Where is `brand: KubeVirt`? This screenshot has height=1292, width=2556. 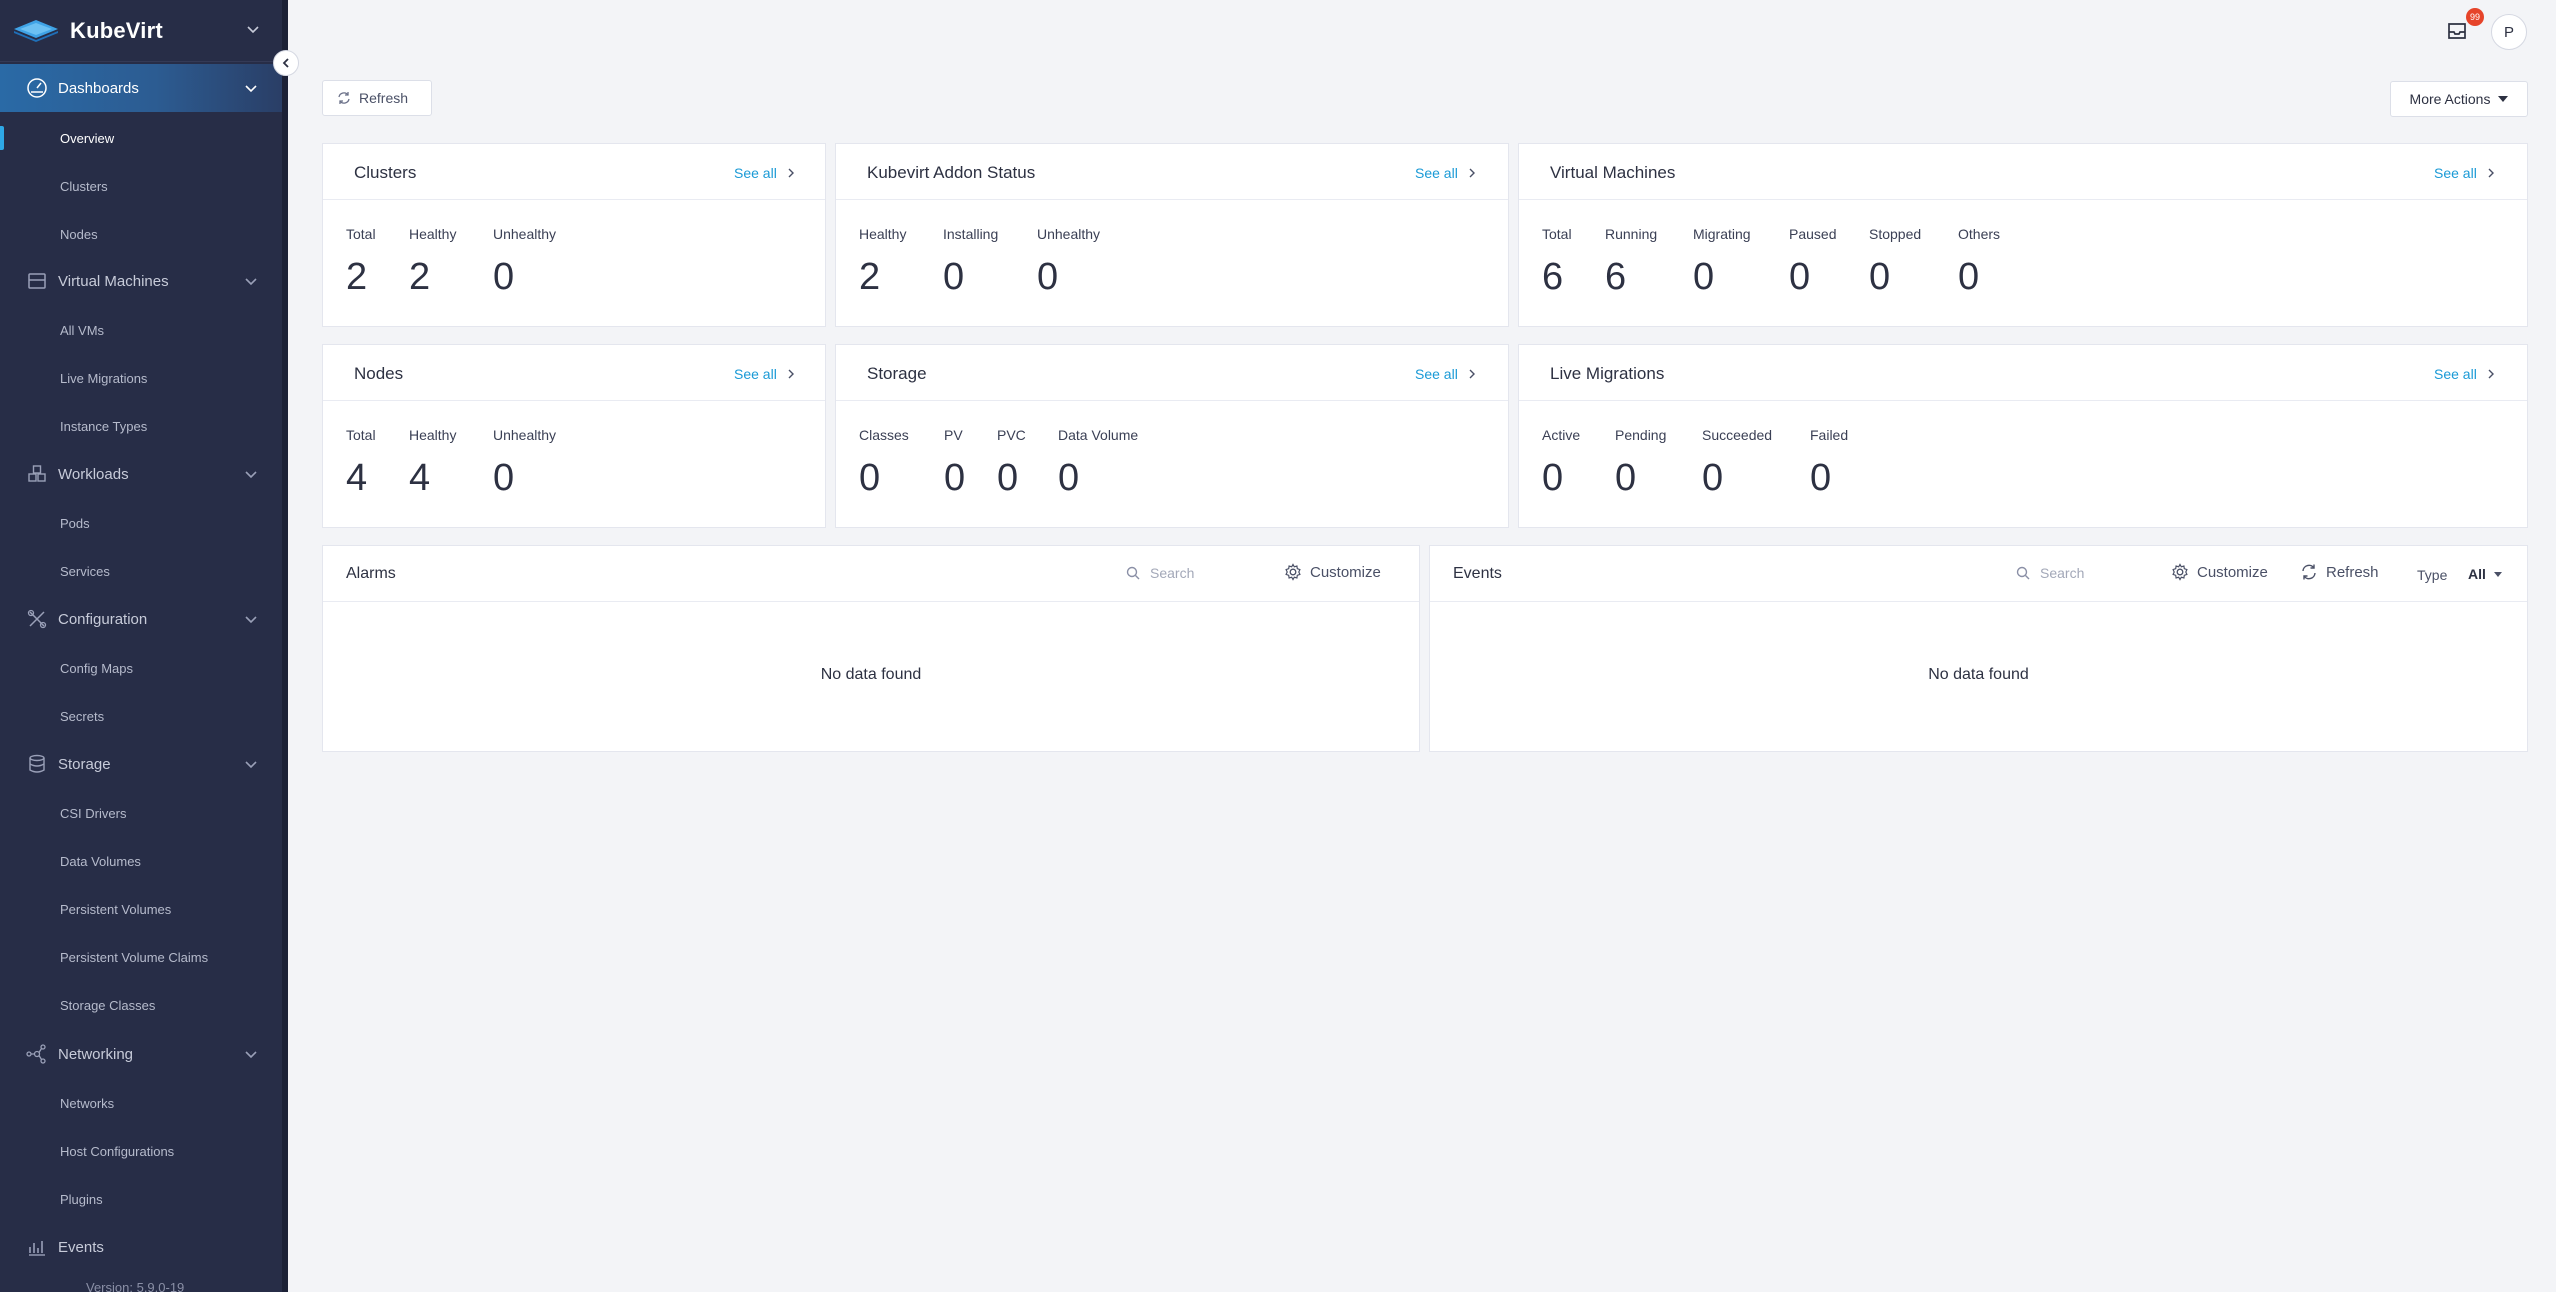 brand: KubeVirt is located at coordinates (144, 31).